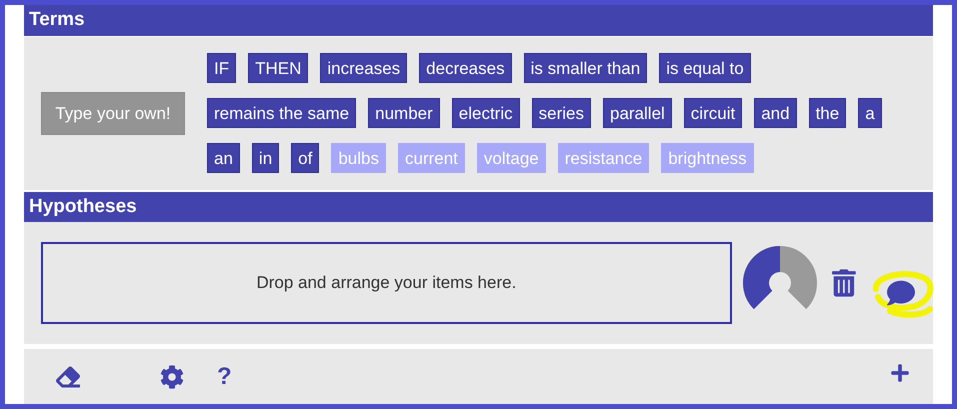 The image size is (957, 409). I want to click on add-icon, so click(900, 372).